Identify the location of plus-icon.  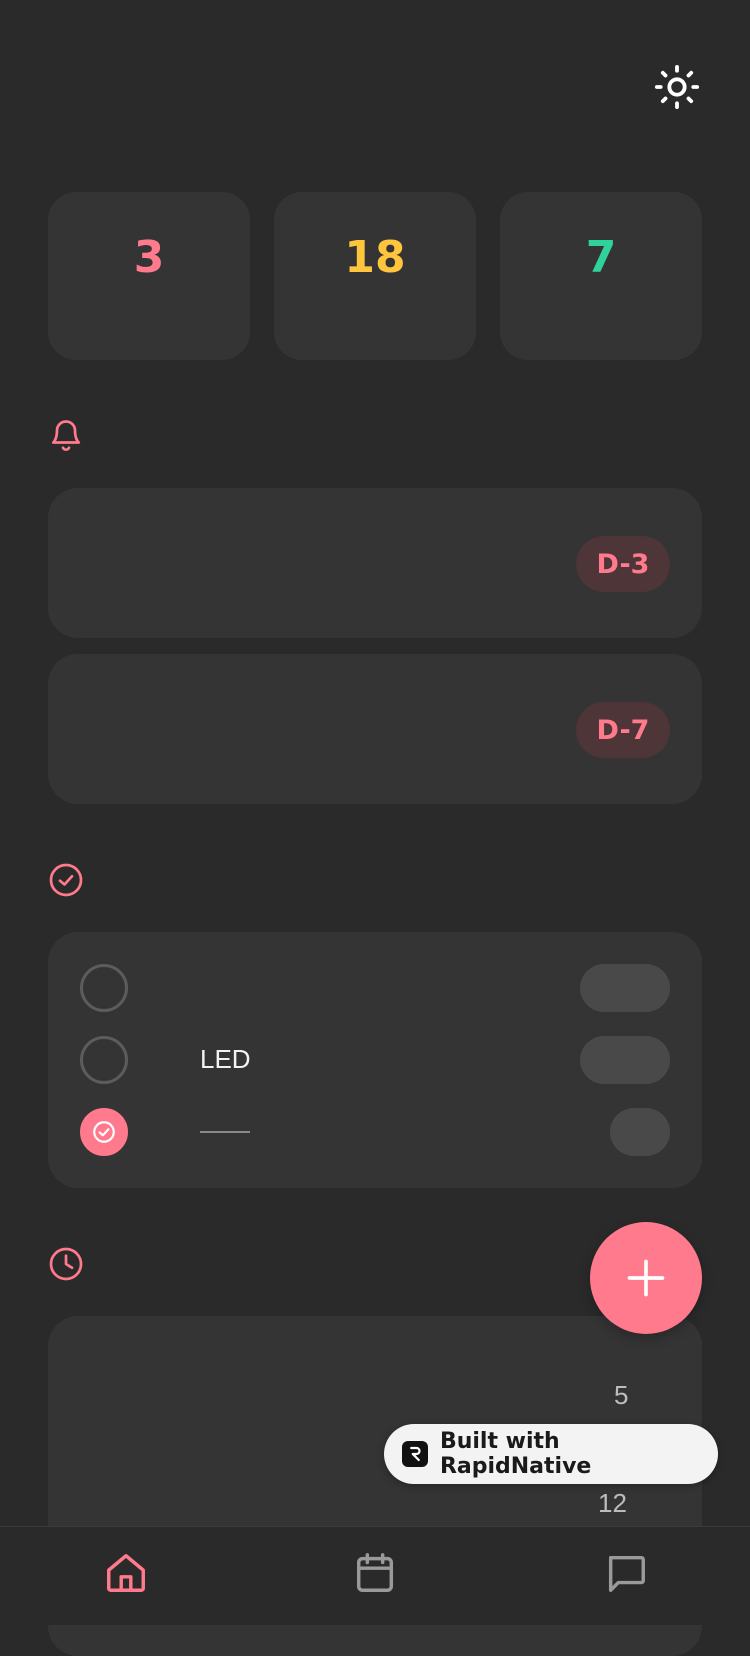
(646, 1278).